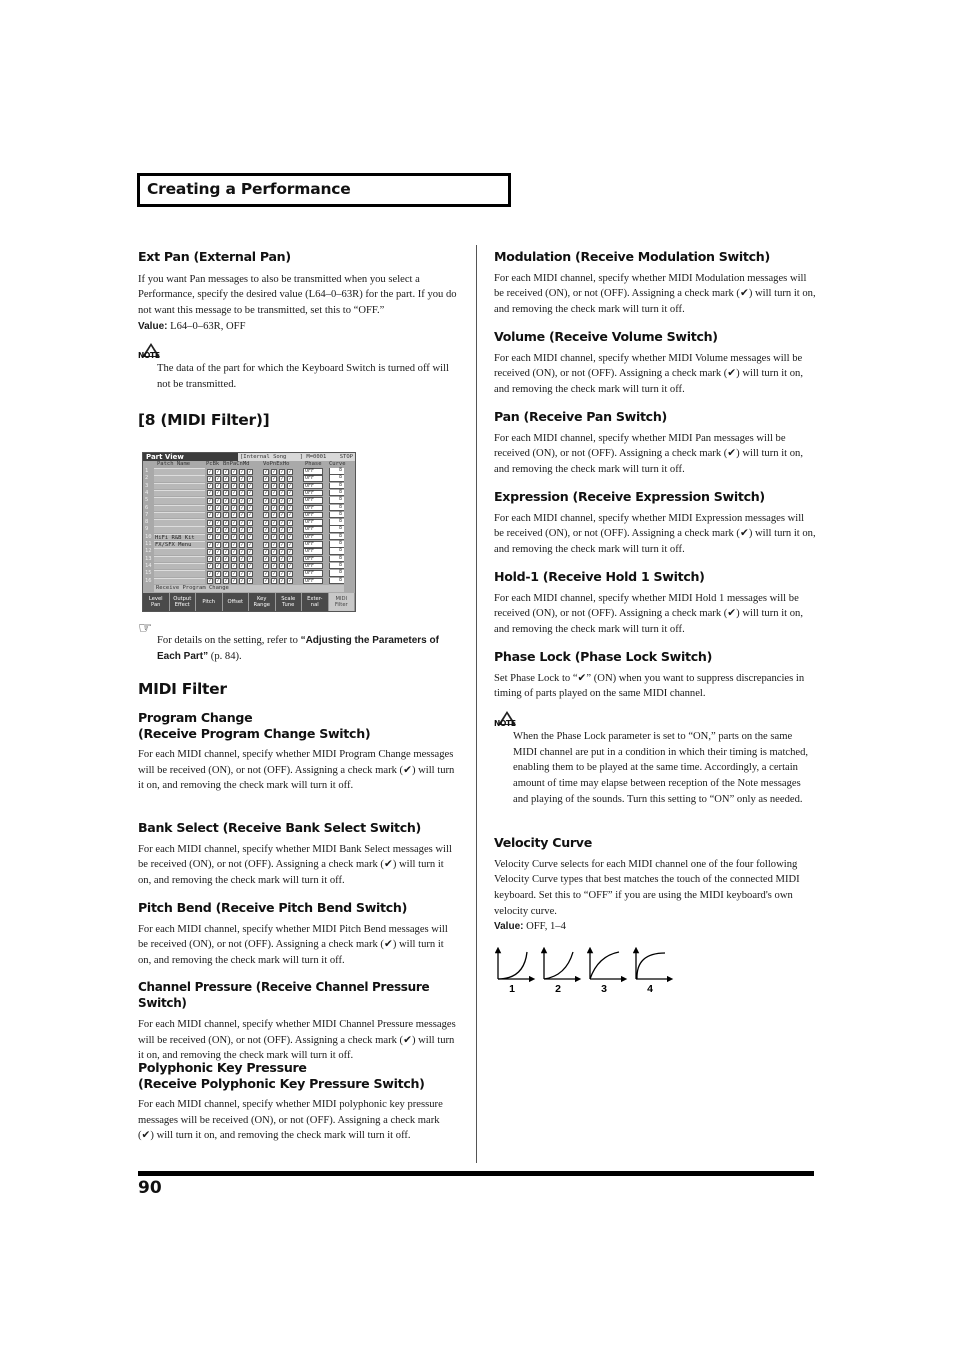  What do you see at coordinates (156, 602) in the screenshot?
I see `screen-tab: Level Pan` at bounding box center [156, 602].